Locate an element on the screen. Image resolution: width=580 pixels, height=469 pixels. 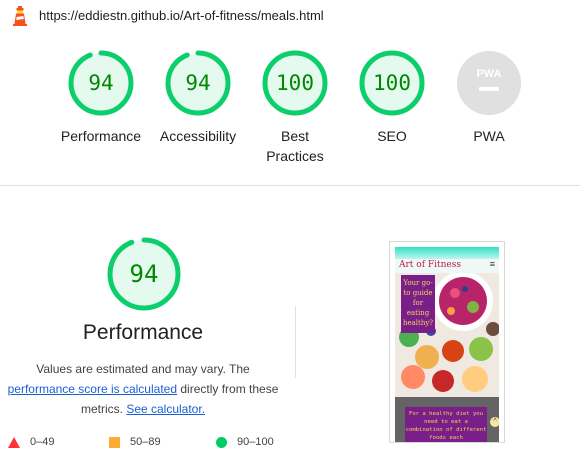
score-legend: 0–49 50–89 90–100 is located at coordinates (150, 444).